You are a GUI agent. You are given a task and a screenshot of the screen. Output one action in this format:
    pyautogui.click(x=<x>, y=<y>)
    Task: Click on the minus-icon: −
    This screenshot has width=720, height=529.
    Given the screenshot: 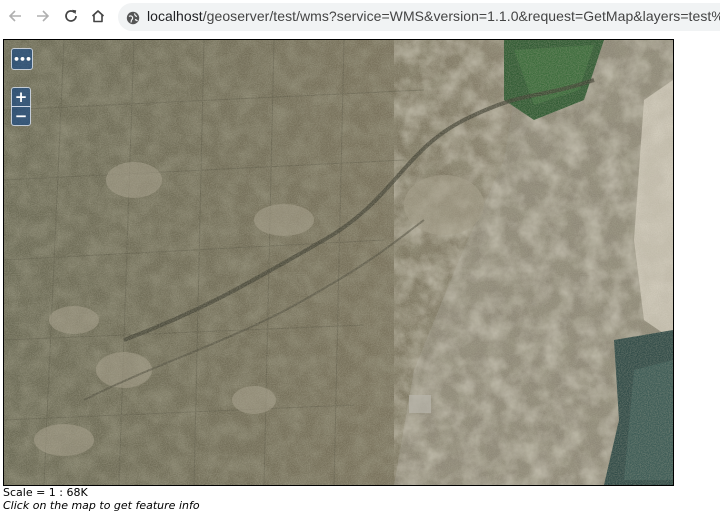 What is the action you would take?
    pyautogui.click(x=21, y=116)
    